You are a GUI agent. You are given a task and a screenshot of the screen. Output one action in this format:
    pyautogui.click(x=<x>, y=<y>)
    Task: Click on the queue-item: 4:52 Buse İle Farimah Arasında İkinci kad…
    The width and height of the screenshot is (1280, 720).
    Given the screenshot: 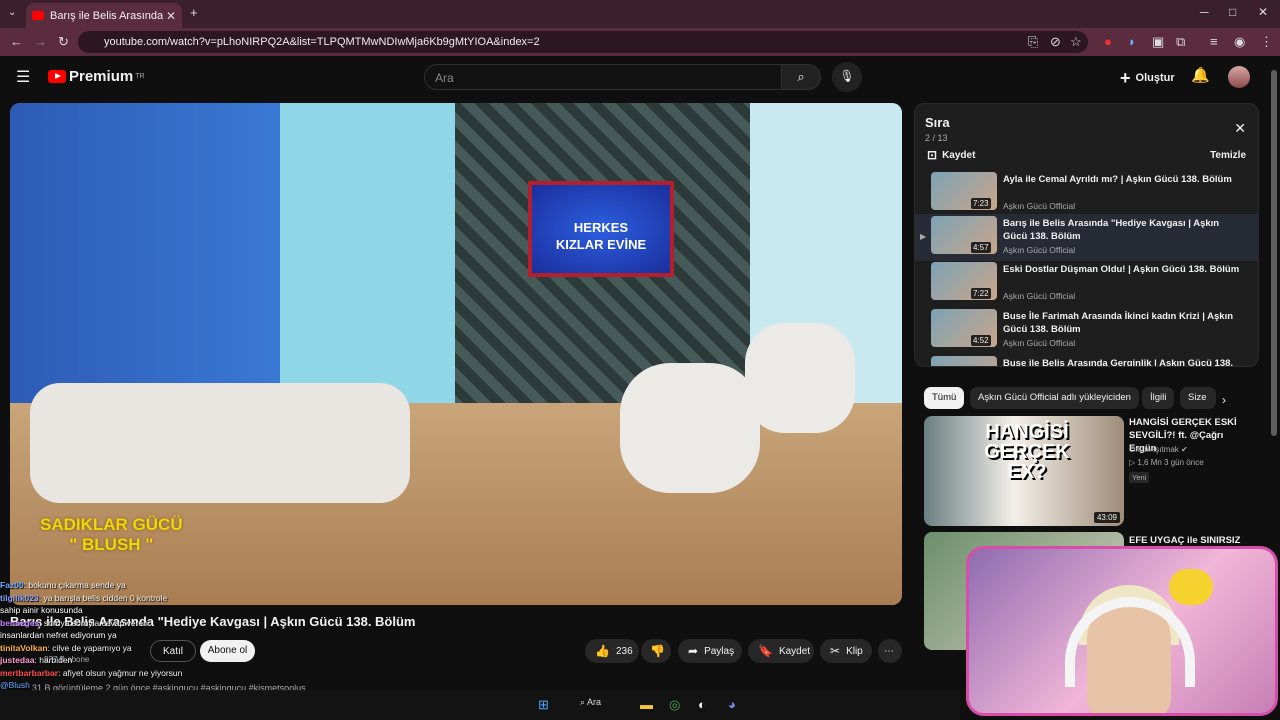 What is the action you would take?
    pyautogui.click(x=1086, y=330)
    